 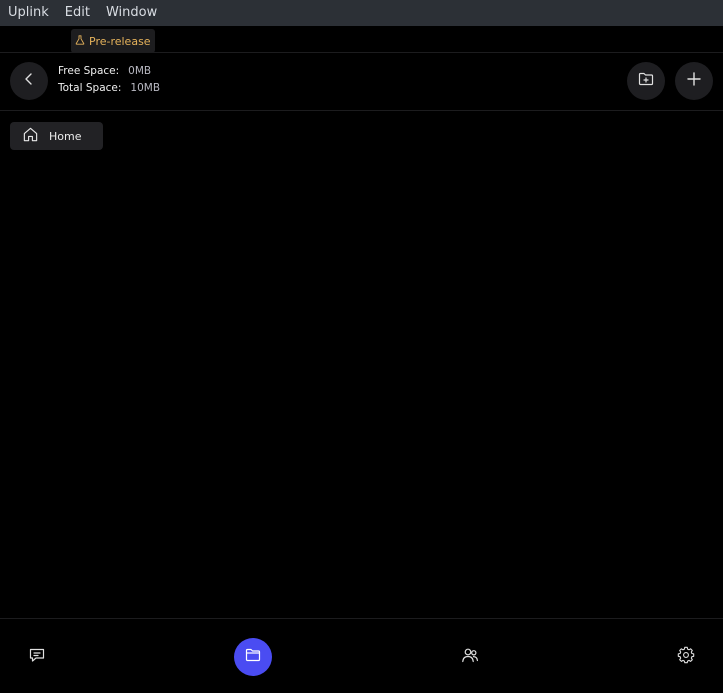 I want to click on nav-friends-button, so click(x=470, y=657).